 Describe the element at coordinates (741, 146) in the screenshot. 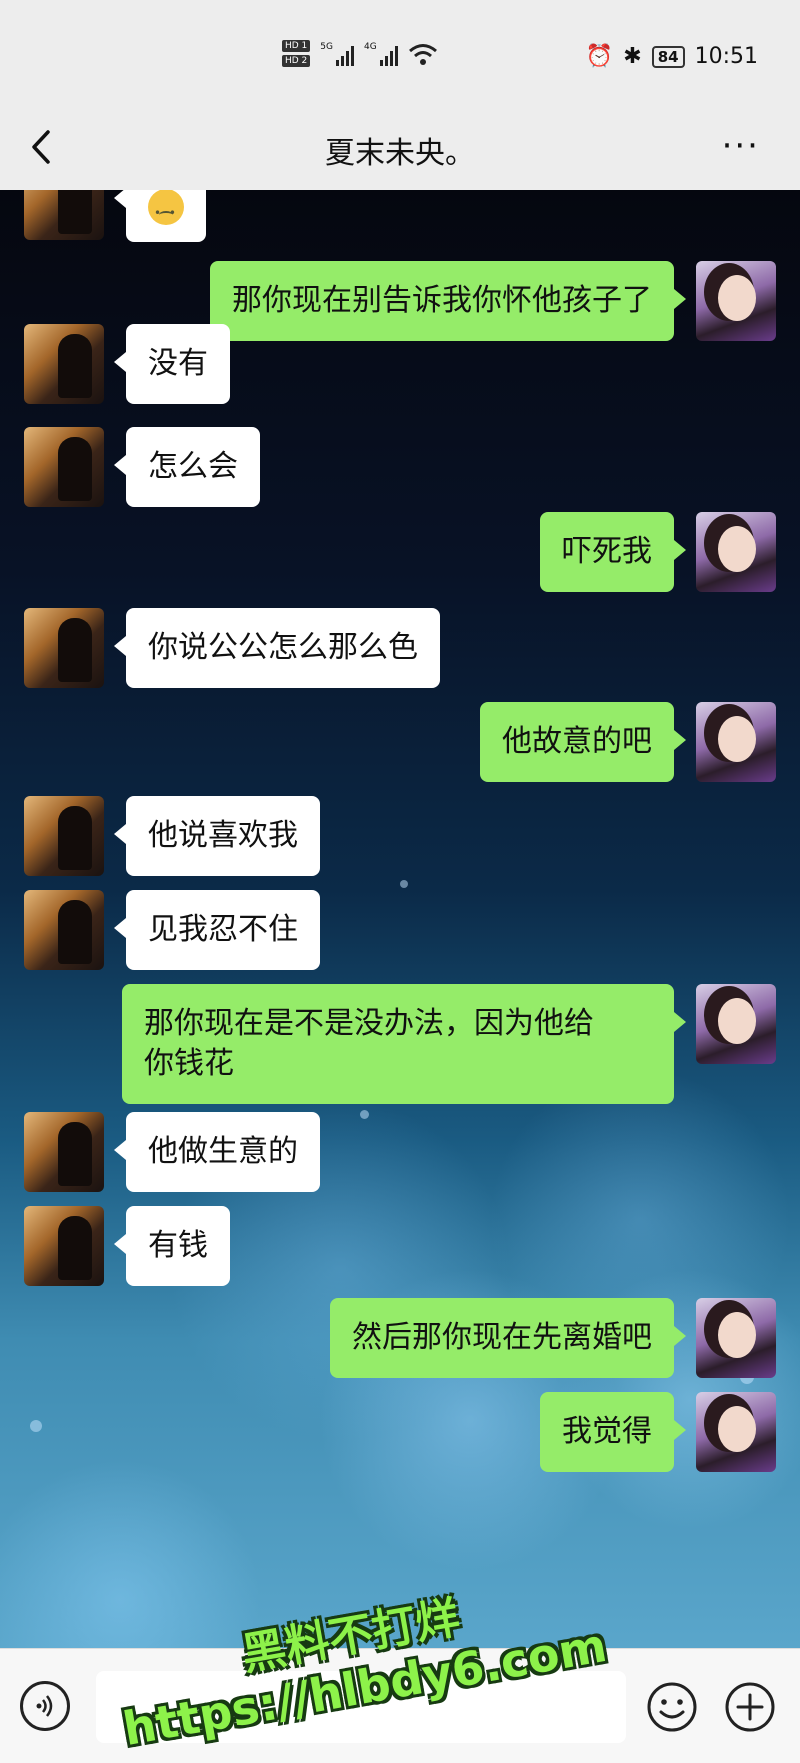

I see `more-options-button: ···` at that location.